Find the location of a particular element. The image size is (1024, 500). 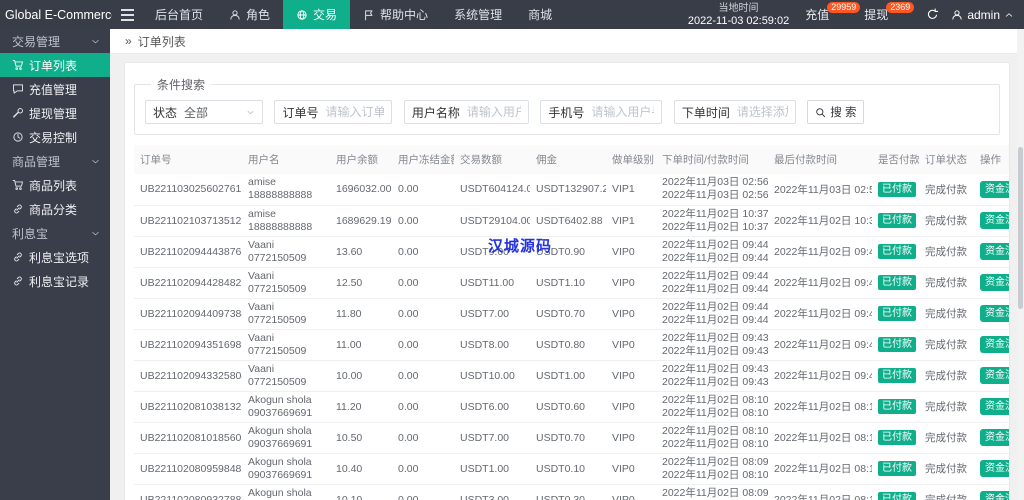

sidebar-item-interest-records: 利息宝记录 is located at coordinates (55, 281).